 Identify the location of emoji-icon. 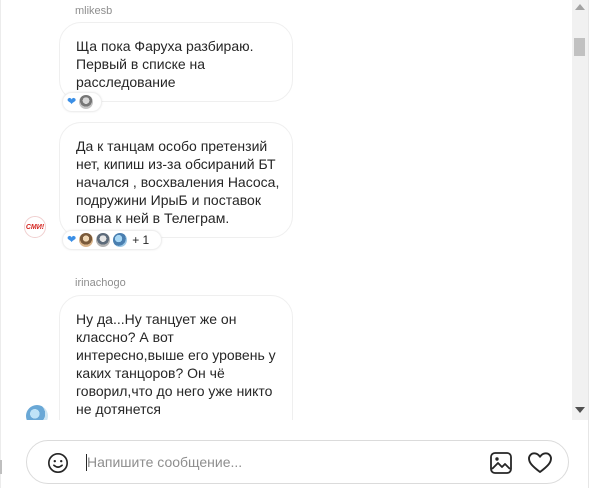
(58, 463).